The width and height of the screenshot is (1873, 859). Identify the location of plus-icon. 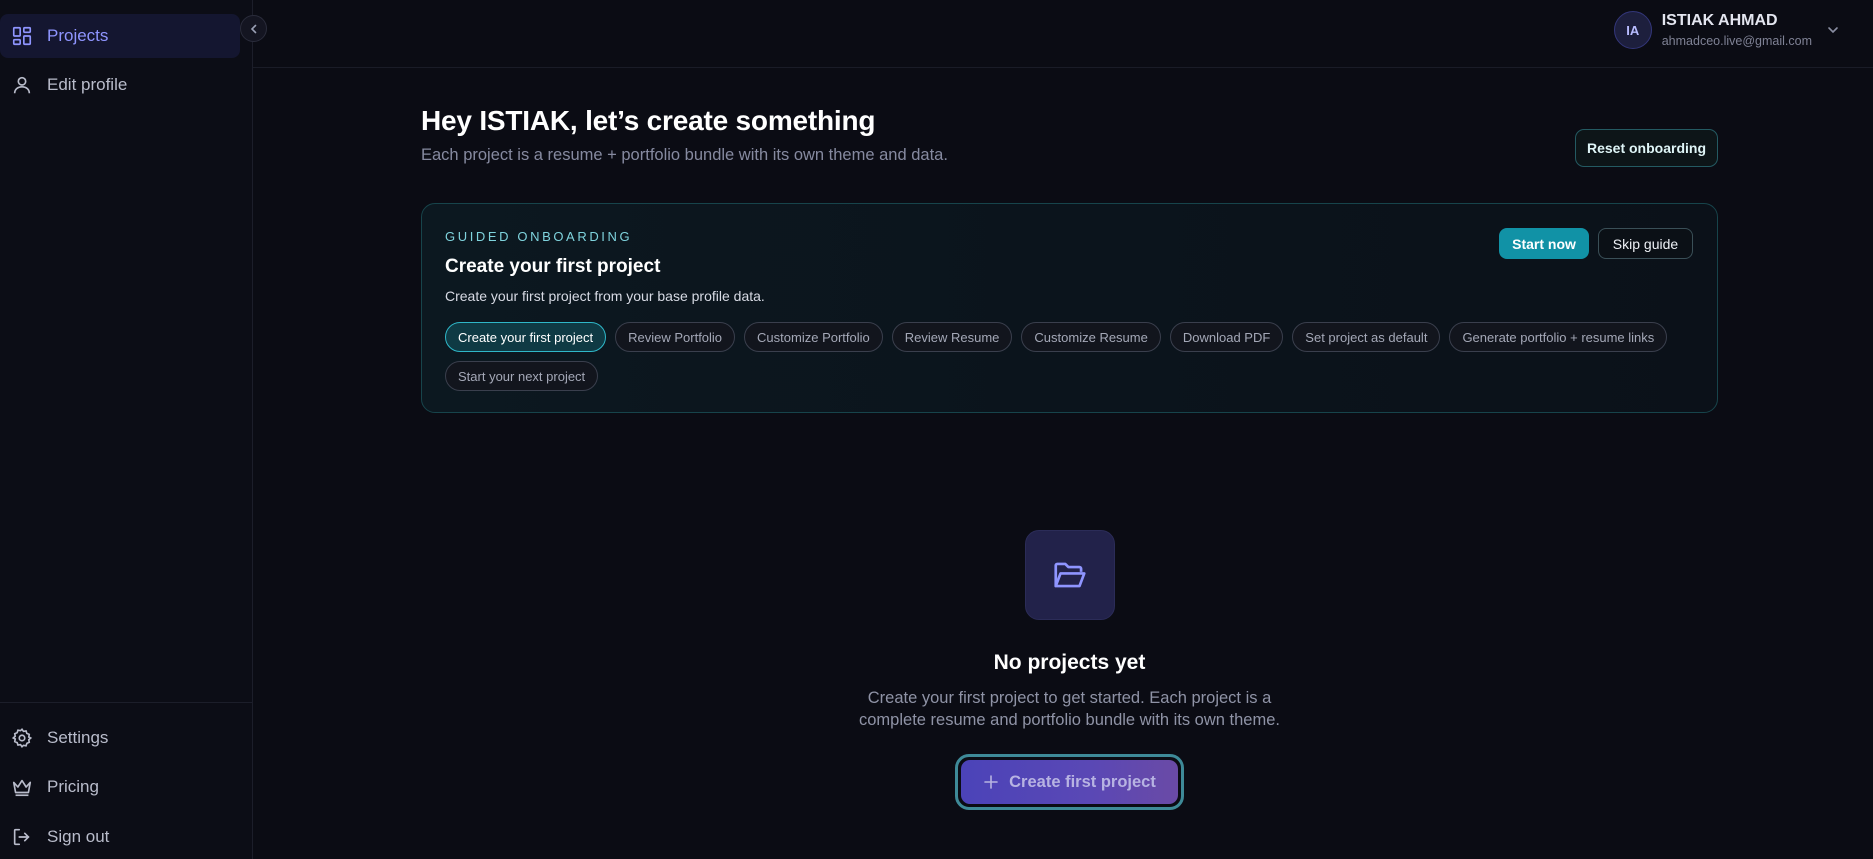
(991, 782).